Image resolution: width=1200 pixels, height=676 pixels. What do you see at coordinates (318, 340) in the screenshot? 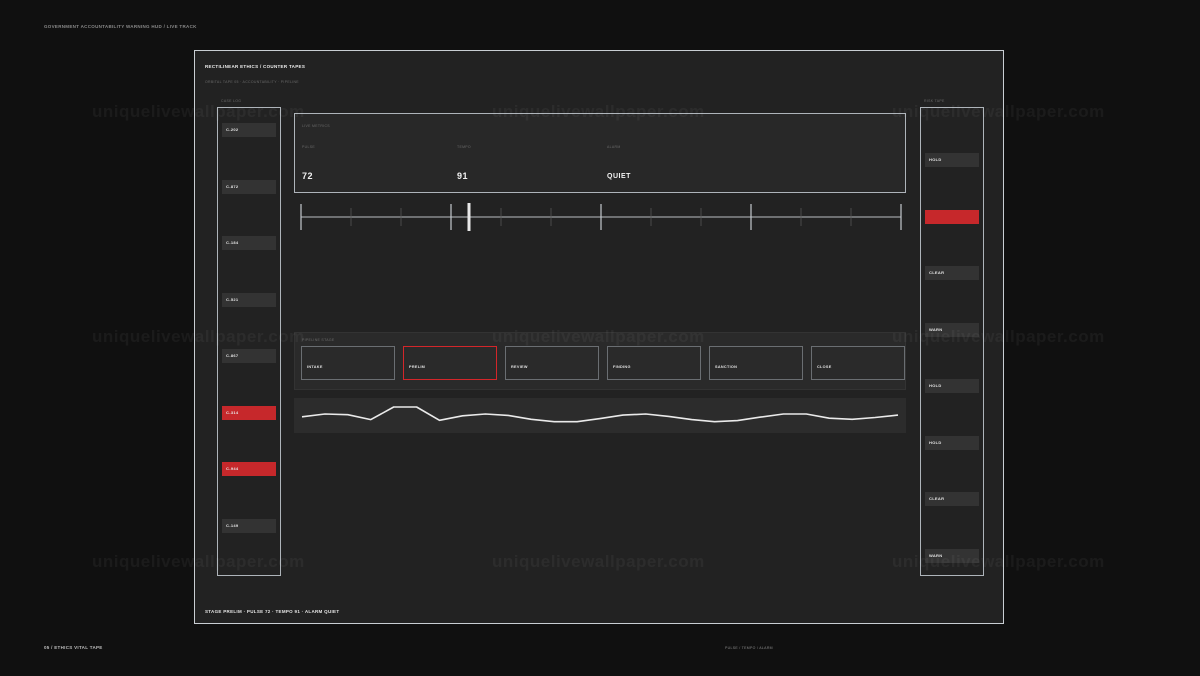
I see `stage-caption: PIPELINE STAGE` at bounding box center [318, 340].